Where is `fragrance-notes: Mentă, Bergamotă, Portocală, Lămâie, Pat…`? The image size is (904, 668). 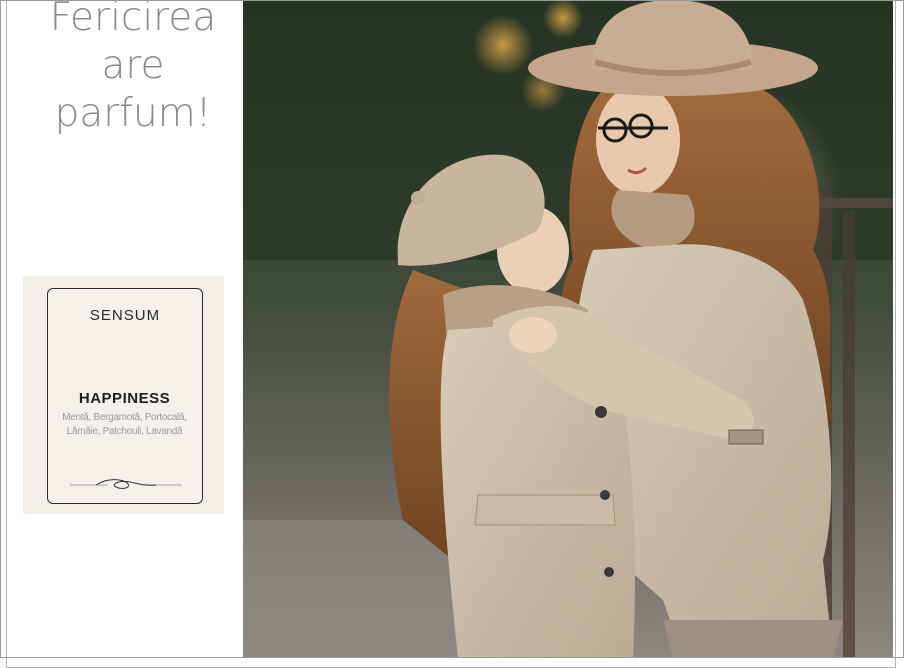 fragrance-notes: Mentă, Bergamotă, Portocală, Lămâie, Pat… is located at coordinates (124, 425).